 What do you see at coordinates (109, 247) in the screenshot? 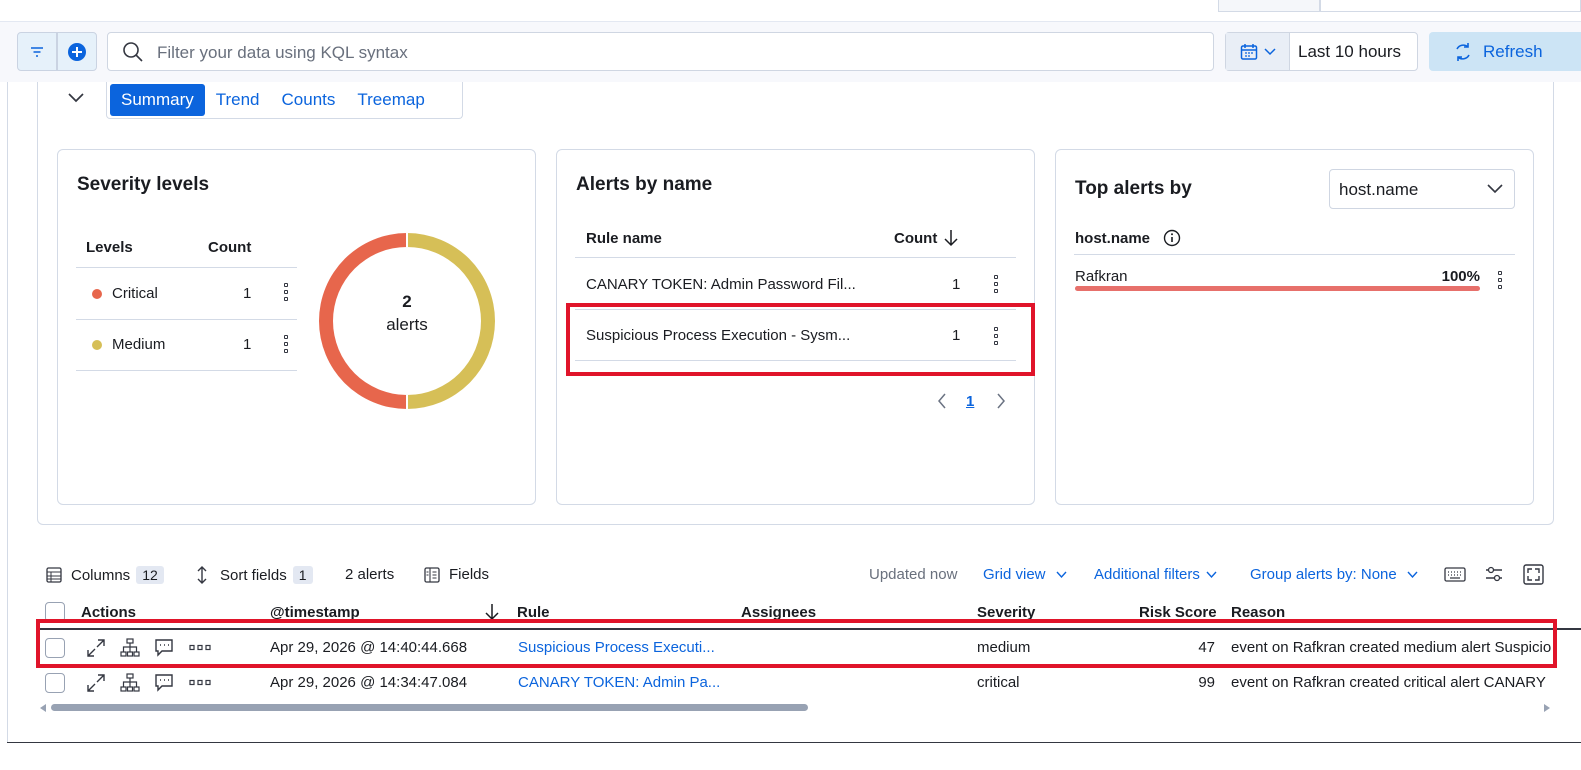
I see `col-levels: Levels` at bounding box center [109, 247].